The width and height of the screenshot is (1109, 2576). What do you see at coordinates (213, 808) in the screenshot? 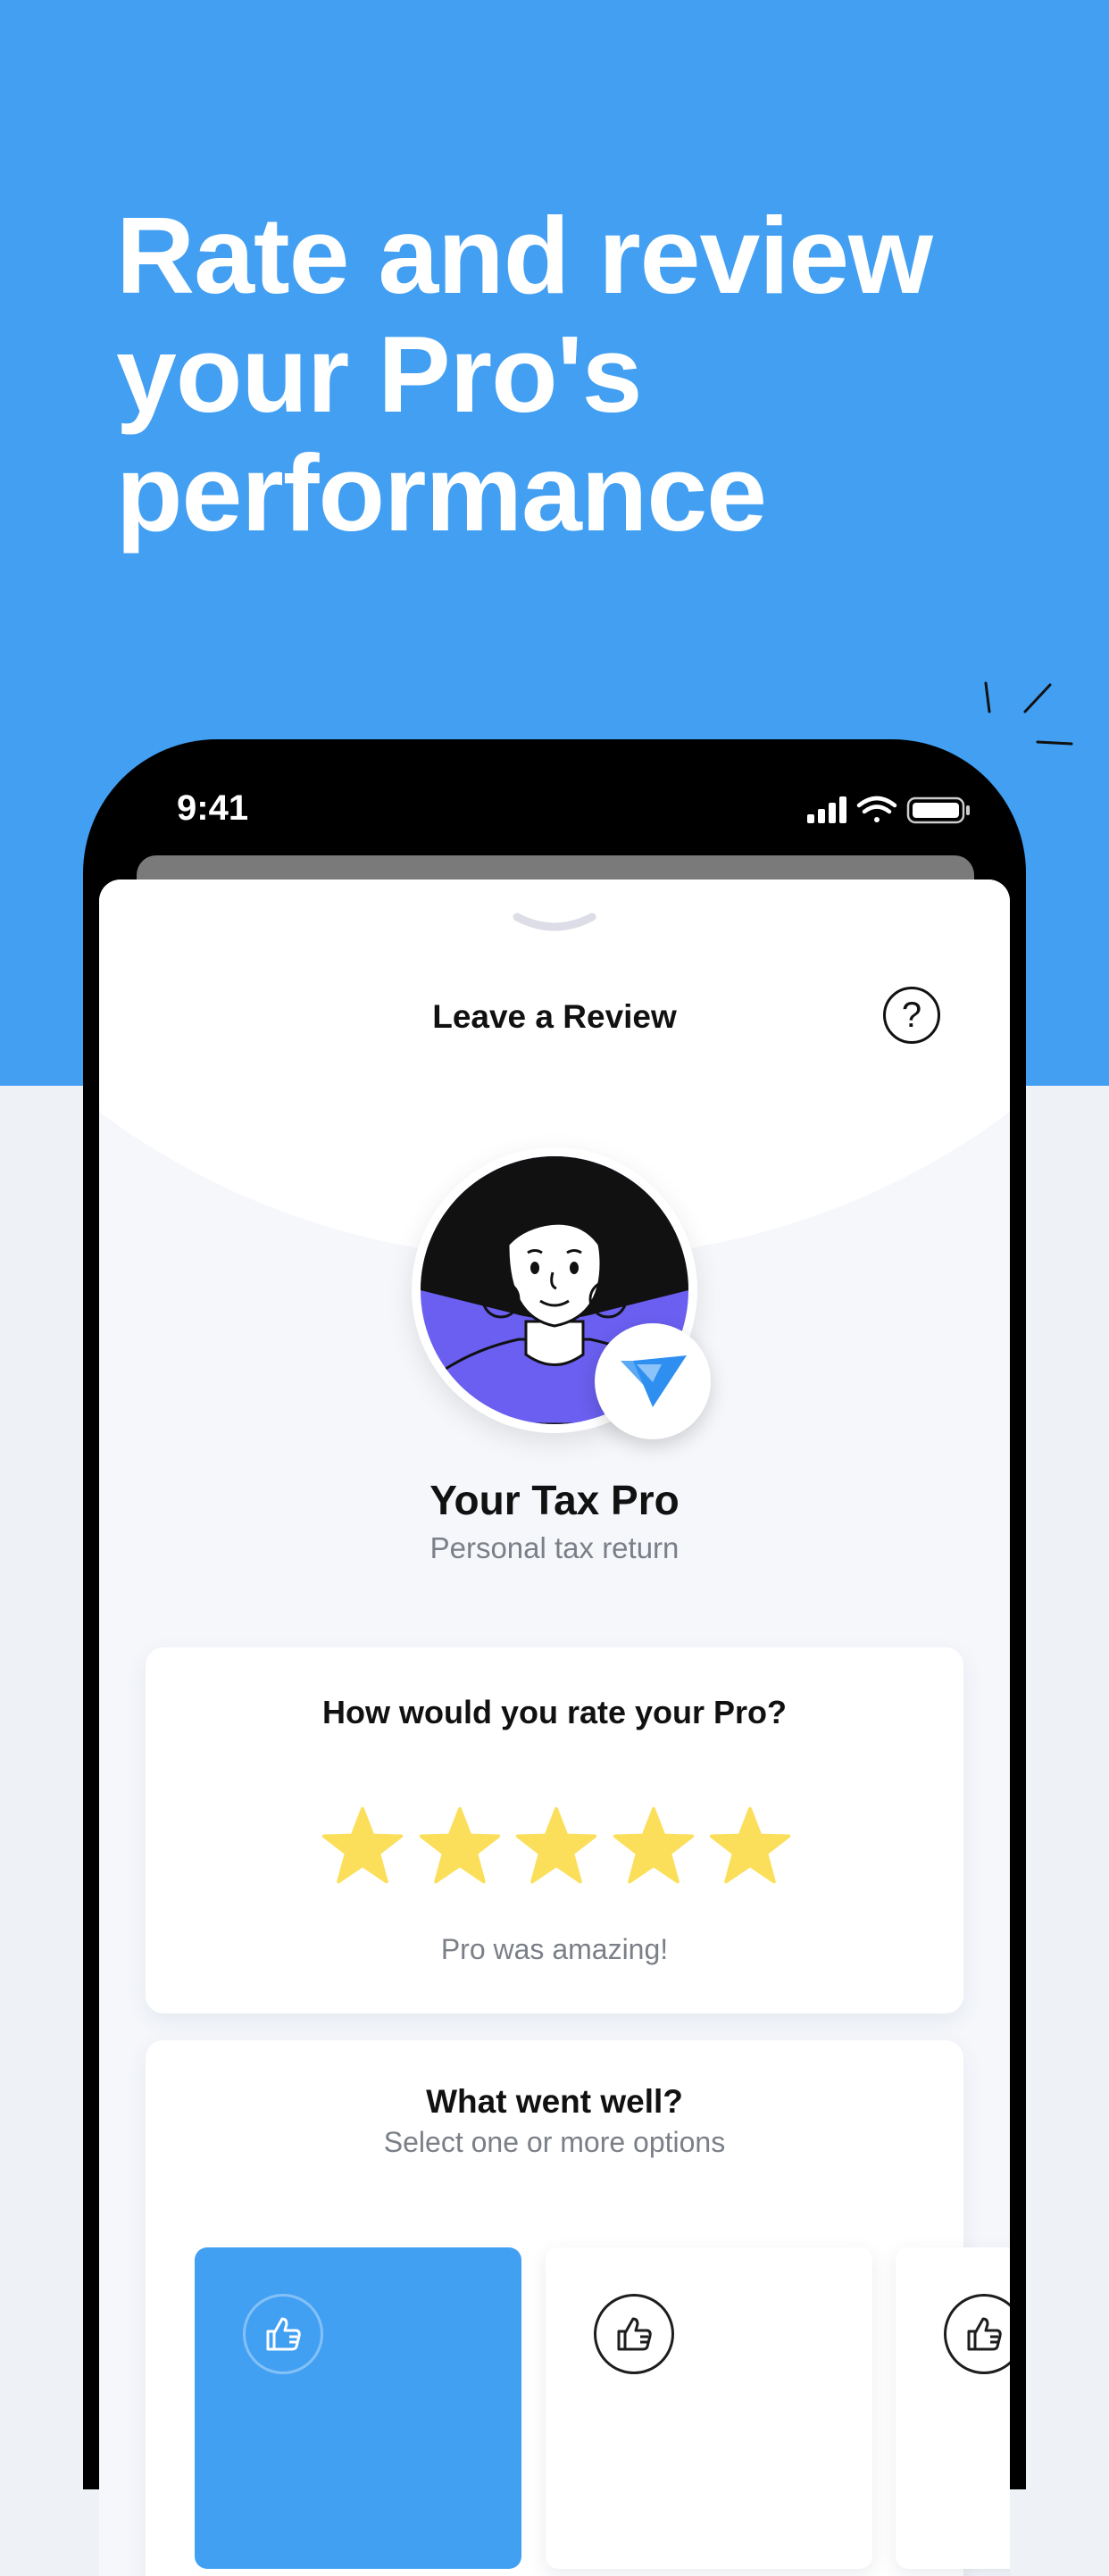
I see `status-time: 9:41` at bounding box center [213, 808].